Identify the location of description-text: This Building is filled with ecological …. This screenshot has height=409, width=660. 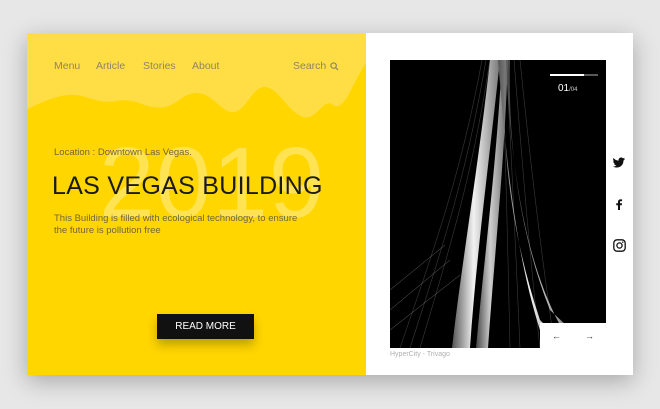
(176, 224).